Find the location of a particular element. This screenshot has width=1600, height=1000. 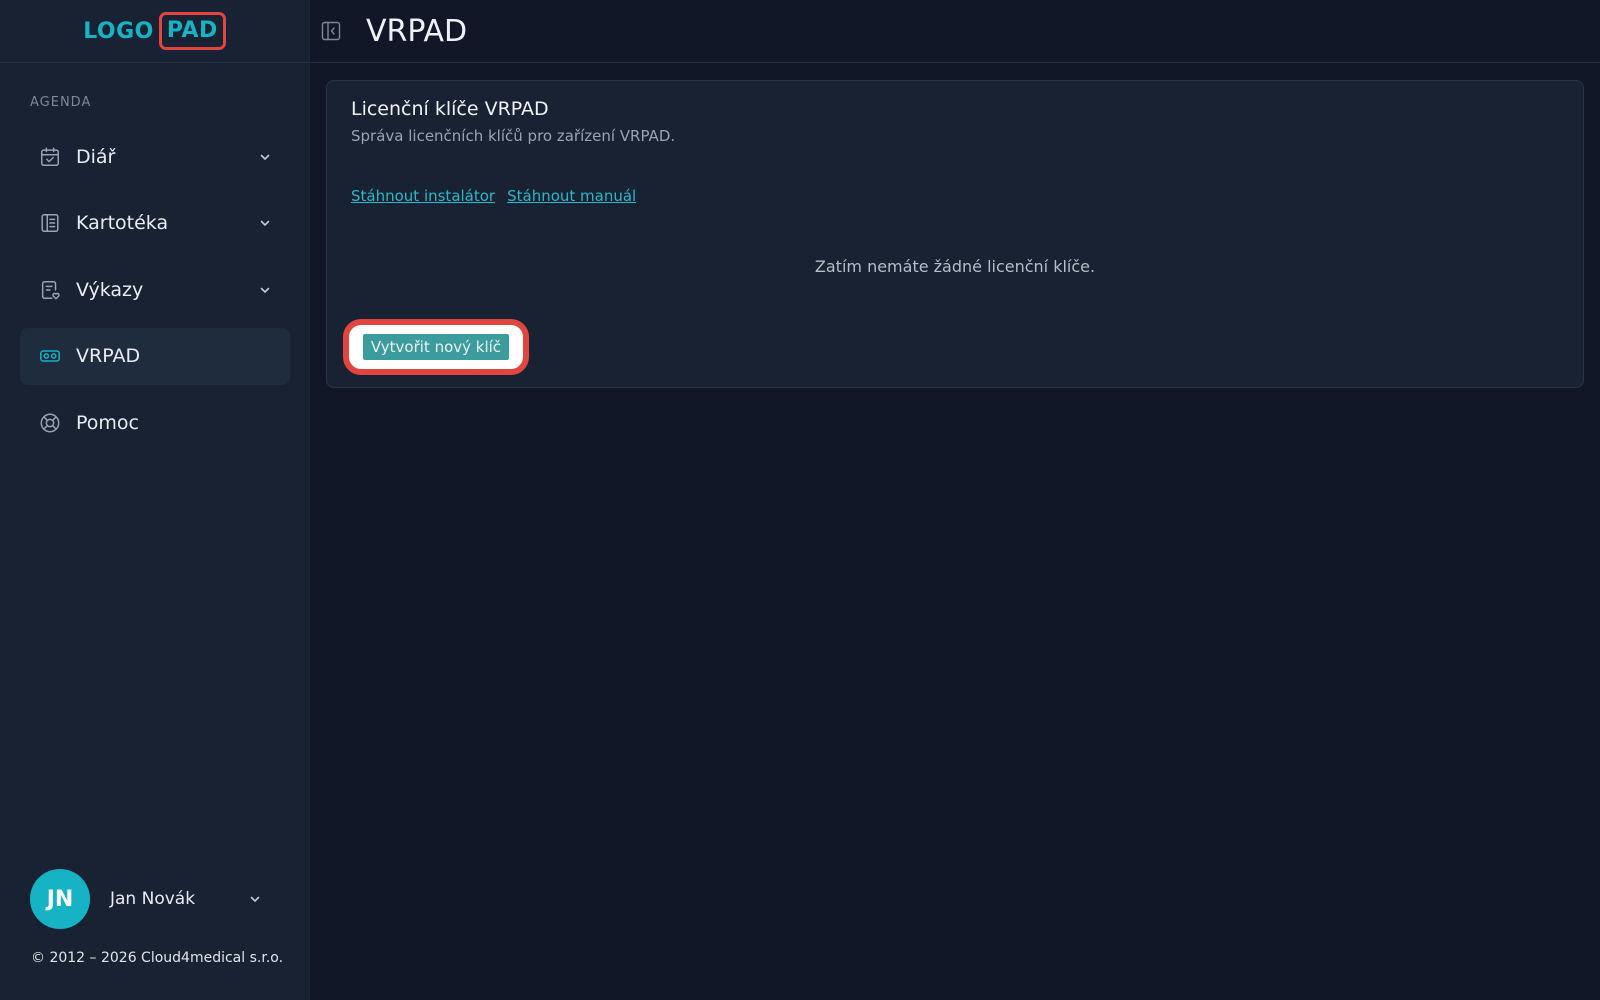

sidebar-item-pomoc: Pomoc is located at coordinates (155, 422).